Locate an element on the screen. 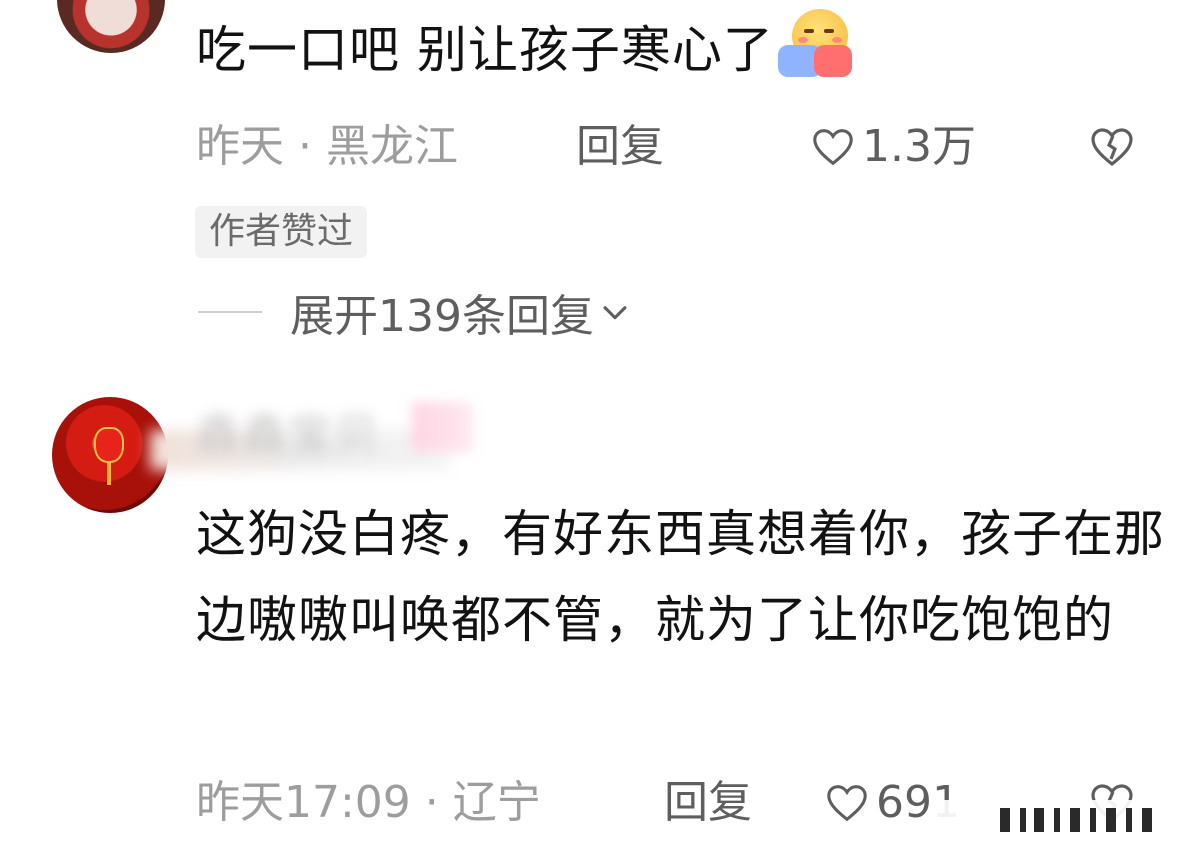 The width and height of the screenshot is (1200, 853). broken-heart-icon is located at coordinates (1112, 147).